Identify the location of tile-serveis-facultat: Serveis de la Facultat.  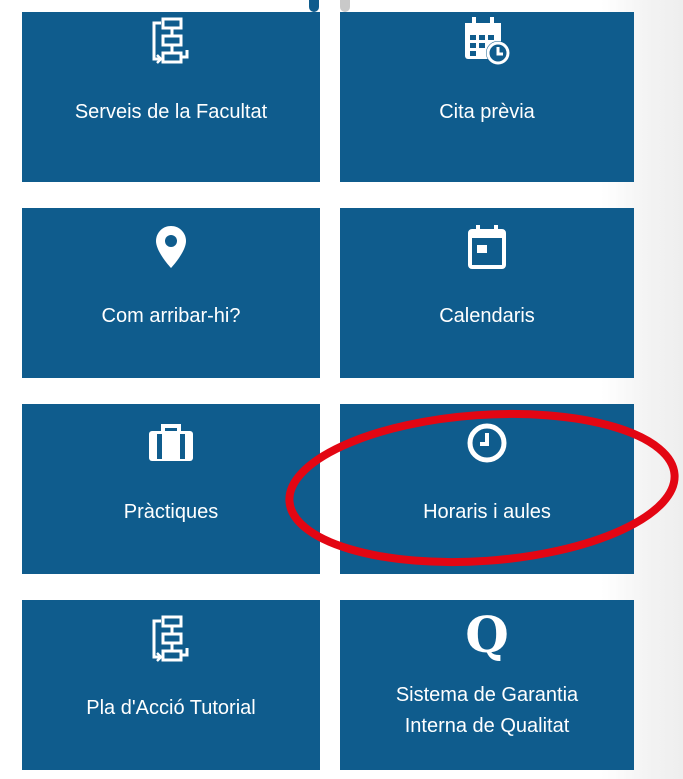
(171, 97).